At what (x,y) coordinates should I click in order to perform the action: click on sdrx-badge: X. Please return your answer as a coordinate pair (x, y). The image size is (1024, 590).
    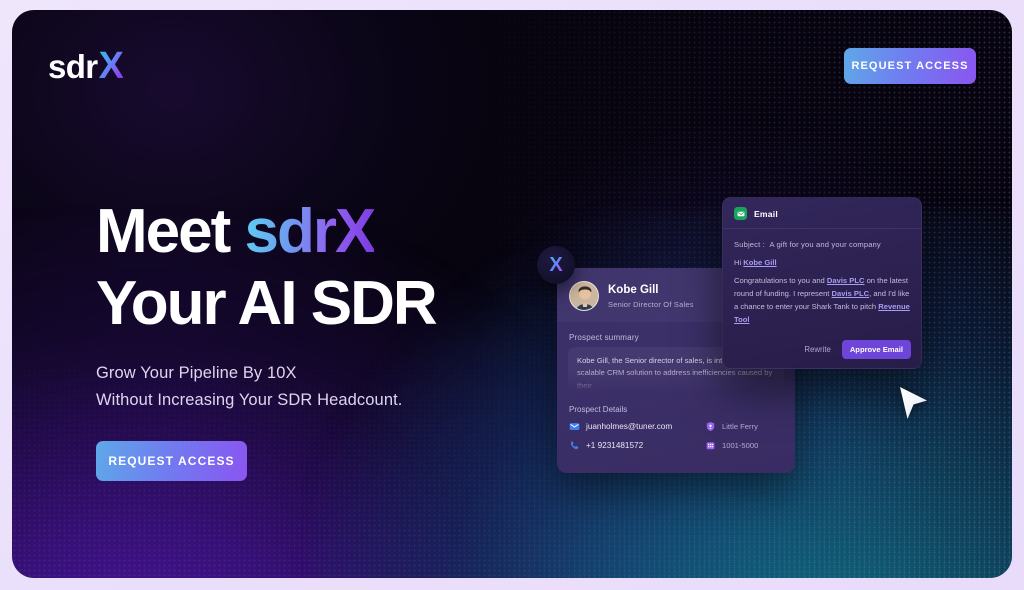
    Looking at the image, I should click on (556, 265).